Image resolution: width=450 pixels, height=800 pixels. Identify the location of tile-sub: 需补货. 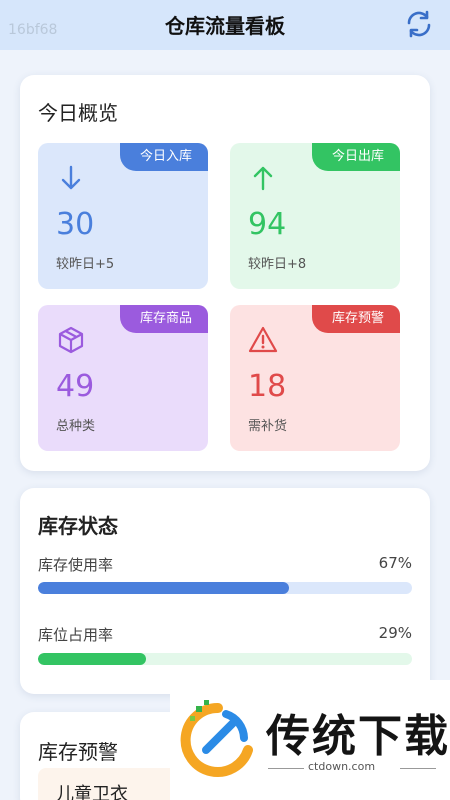
(268, 426).